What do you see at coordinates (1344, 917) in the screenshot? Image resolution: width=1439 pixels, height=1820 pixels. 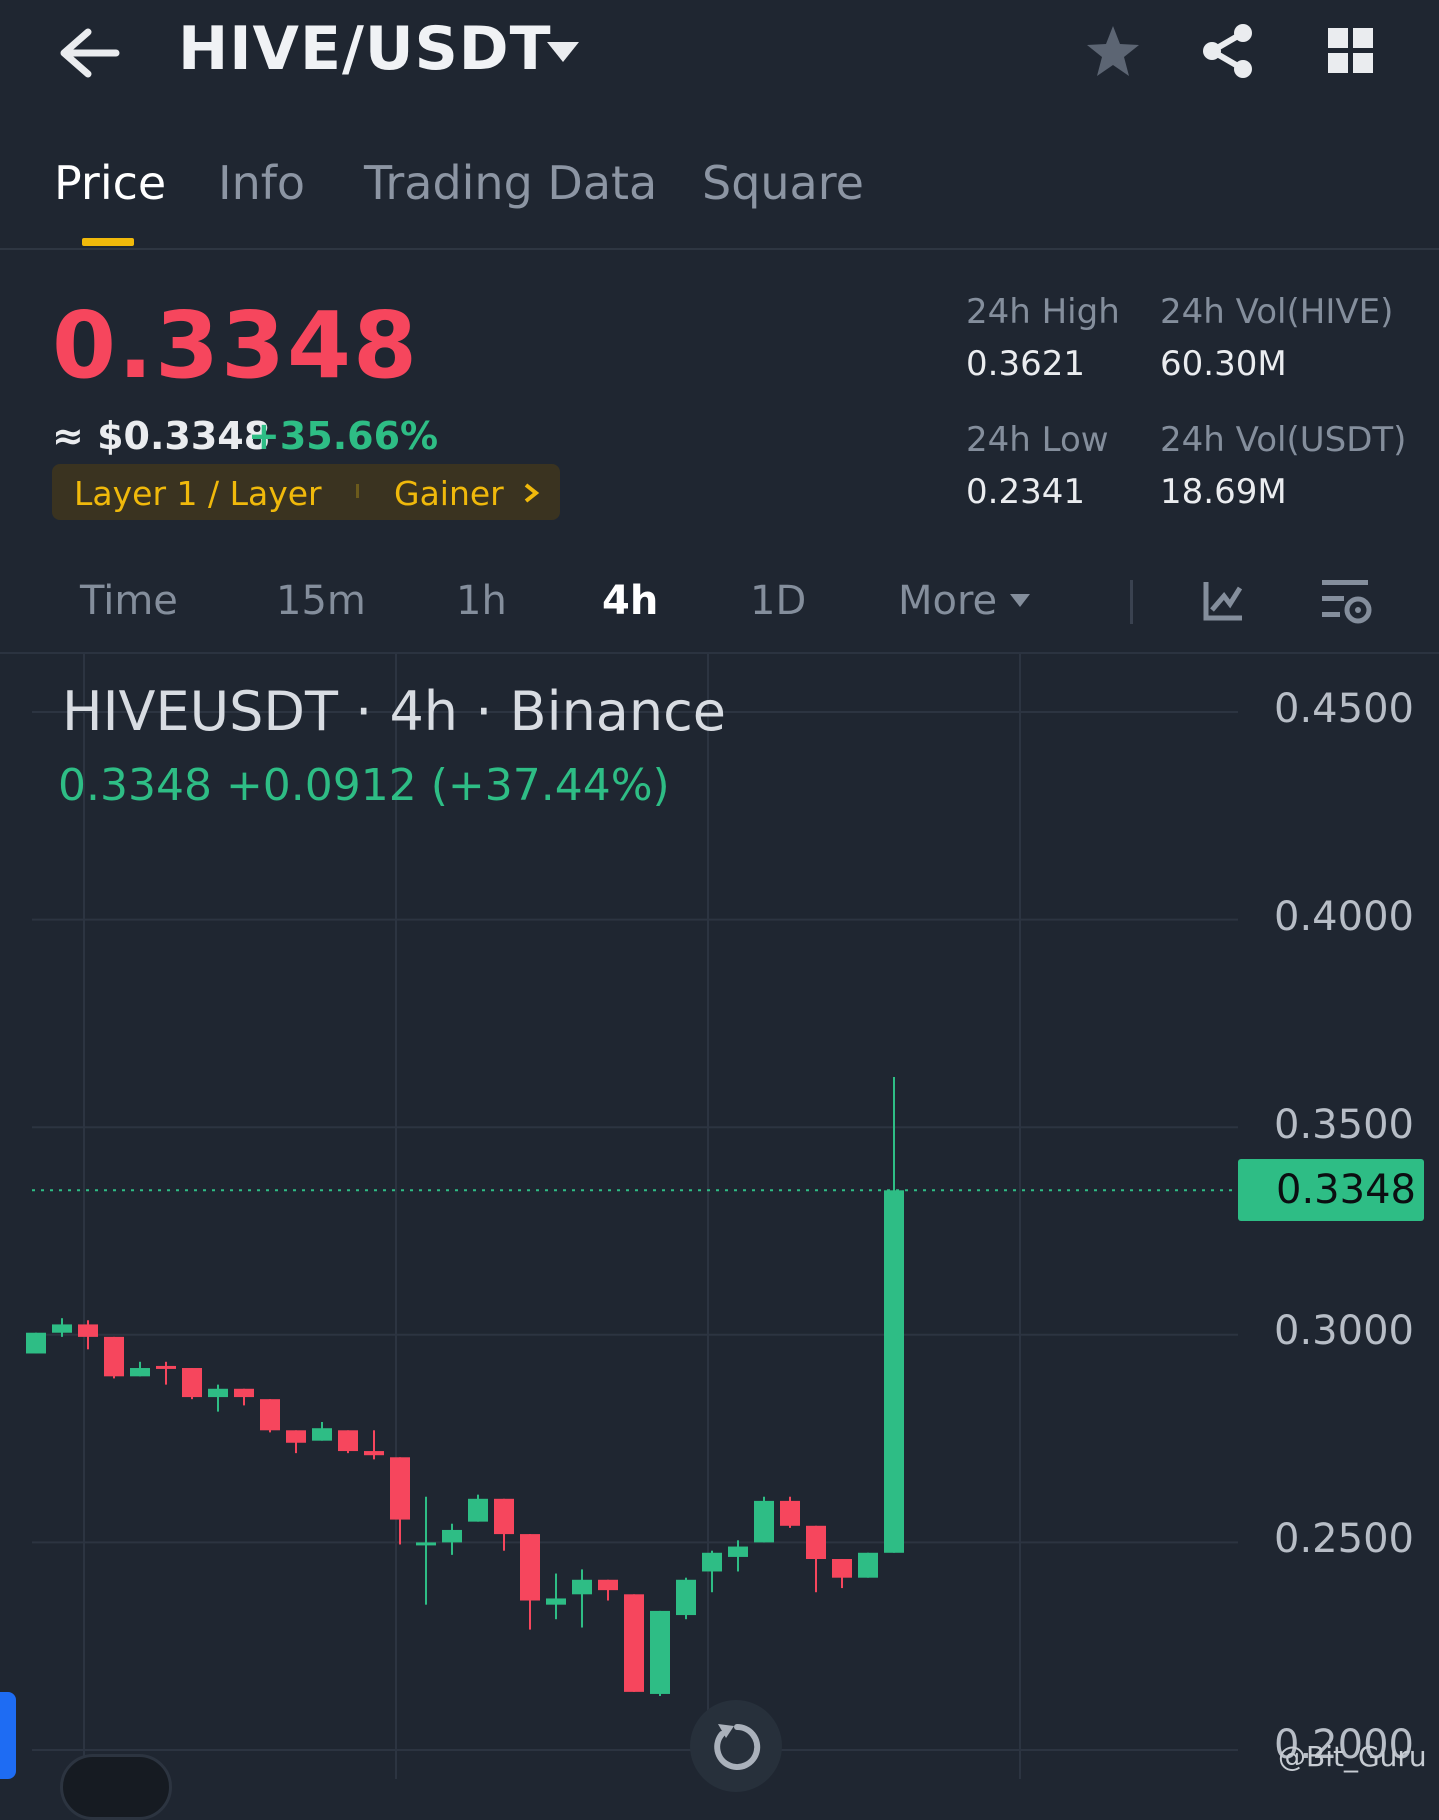 I see `y-axis-tick: 0.4000` at bounding box center [1344, 917].